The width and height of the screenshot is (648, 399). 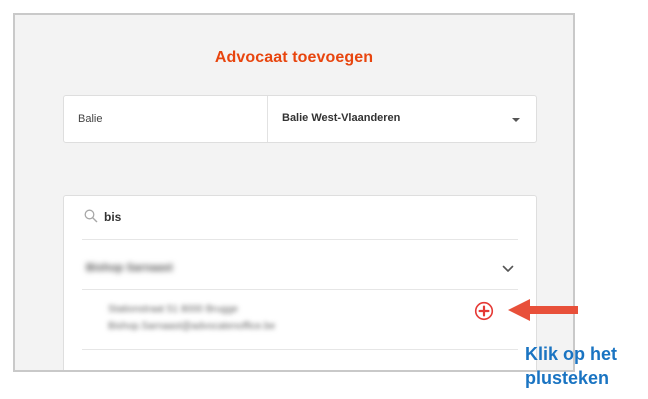 I want to click on arrow-left-icon, so click(x=543, y=310).